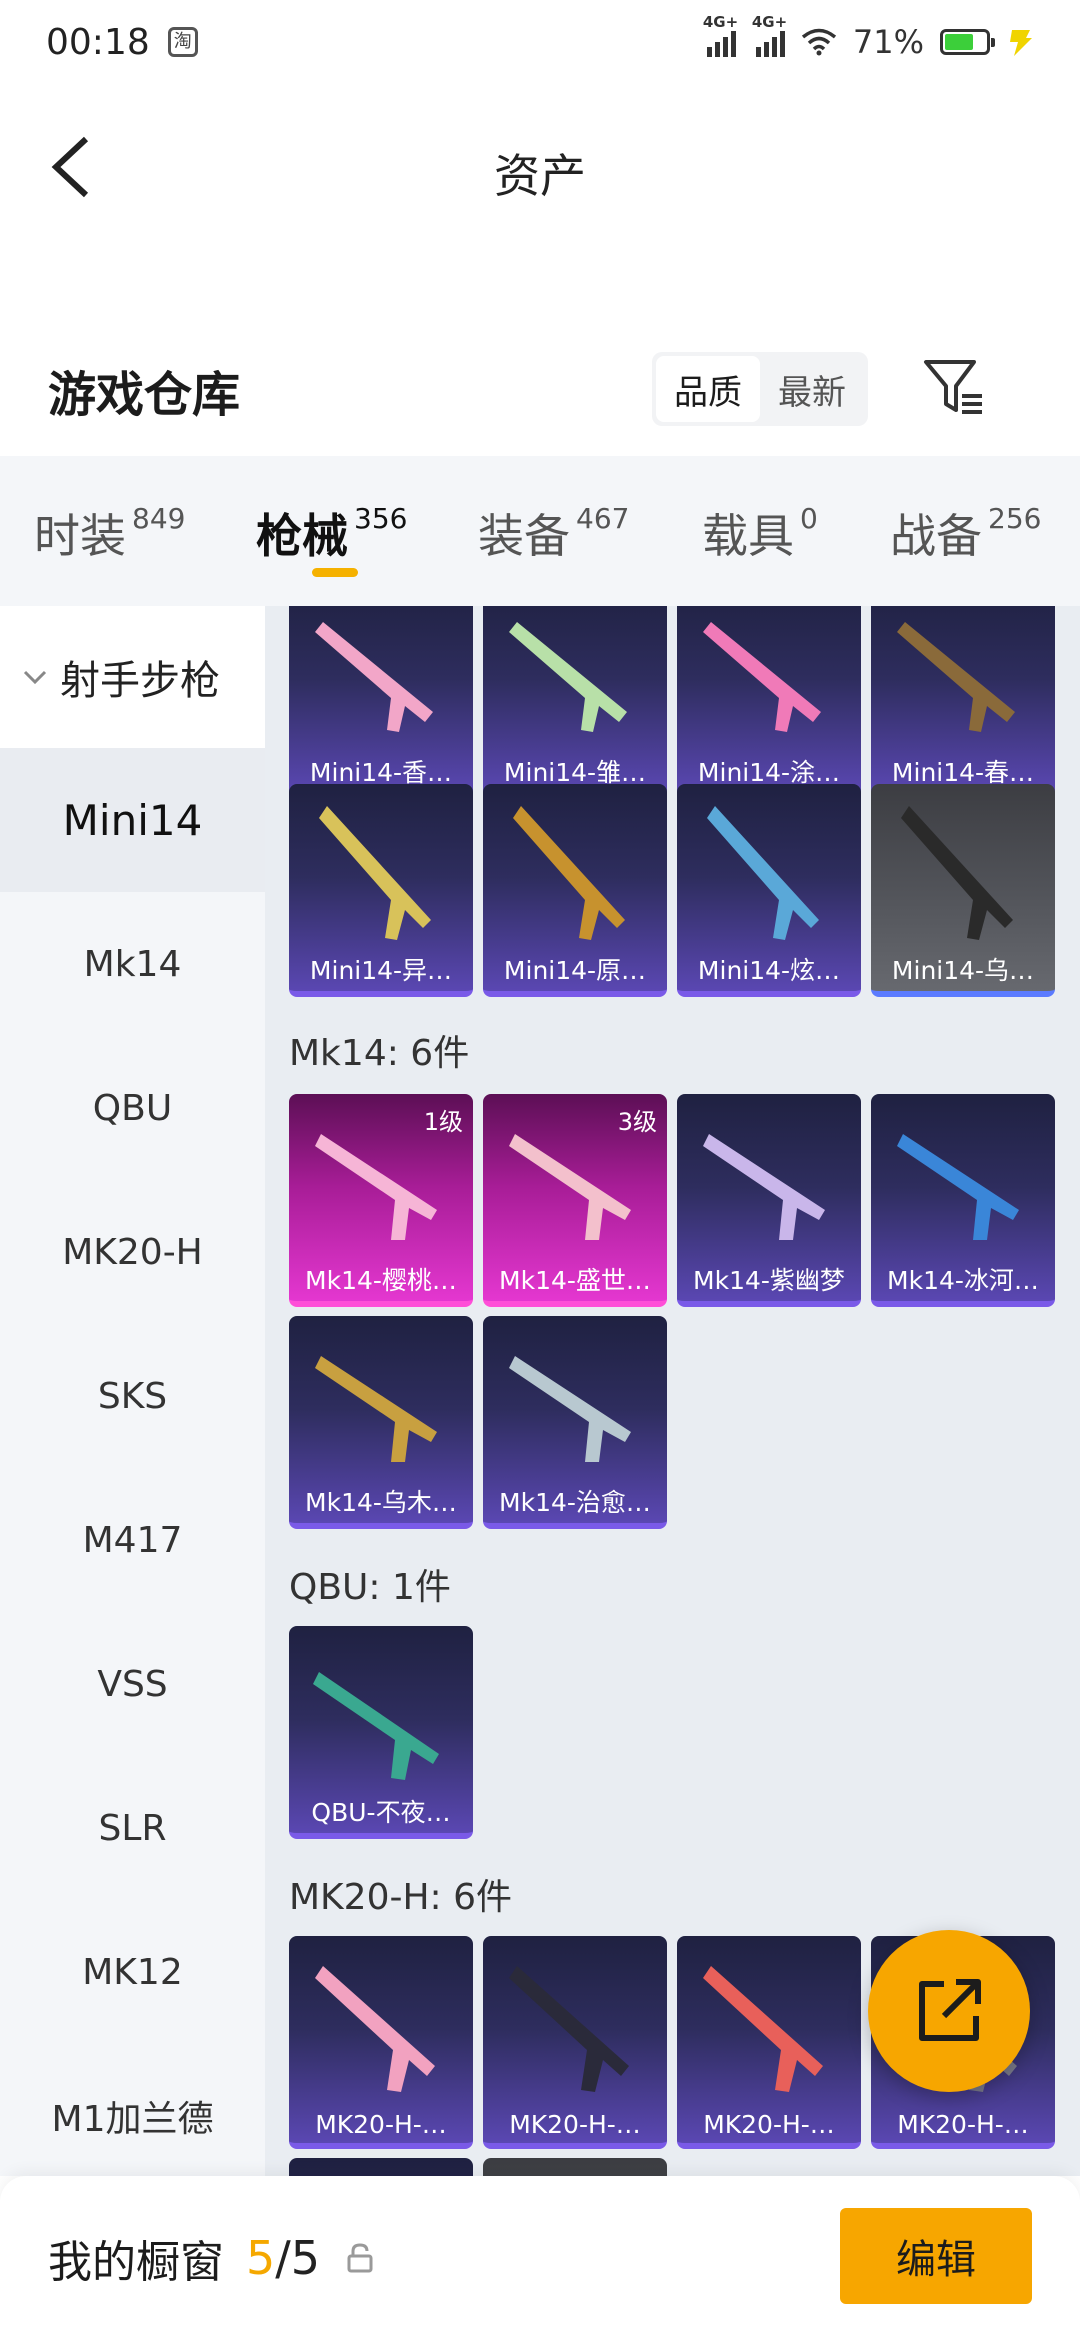 The image size is (1080, 2340). Describe the element at coordinates (720, 35) in the screenshot. I see `cellular-signal-icon: 4G+` at that location.